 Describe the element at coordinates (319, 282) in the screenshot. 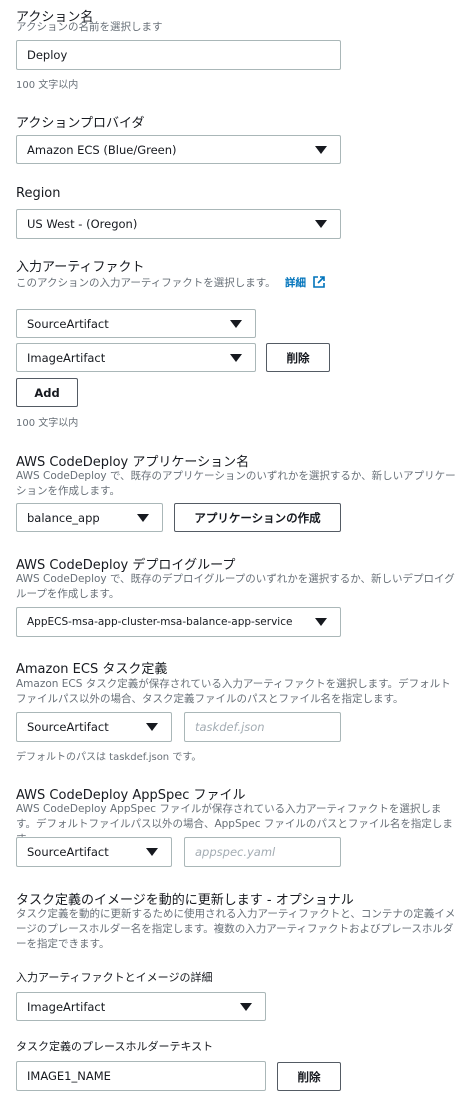

I see `external-link-icon` at that location.